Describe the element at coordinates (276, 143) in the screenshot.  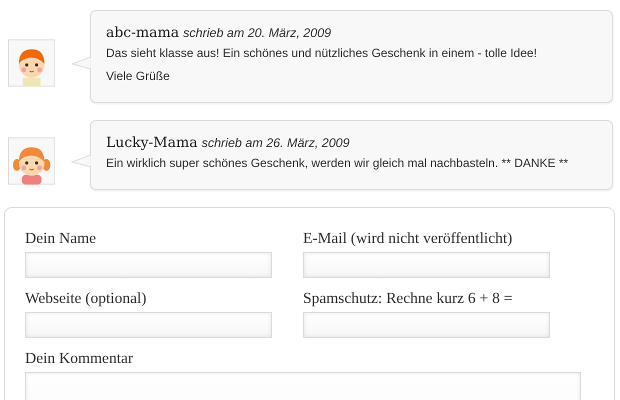
I see `comment-date: schrieb am 26. März, 2009` at that location.